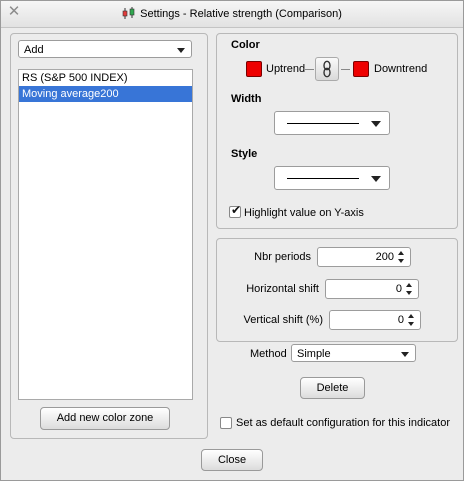 This screenshot has width=464, height=481. Describe the element at coordinates (375, 320) in the screenshot. I see `vertical-shift-stepper: 0` at that location.